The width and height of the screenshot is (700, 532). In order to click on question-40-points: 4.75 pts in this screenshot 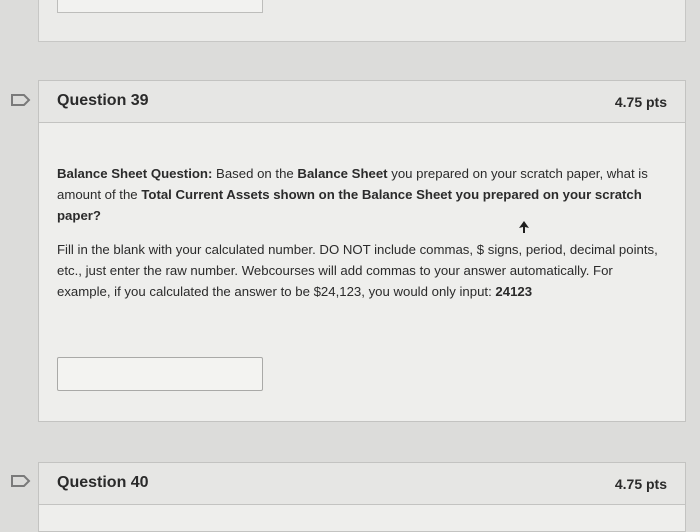, I will do `click(640, 484)`.